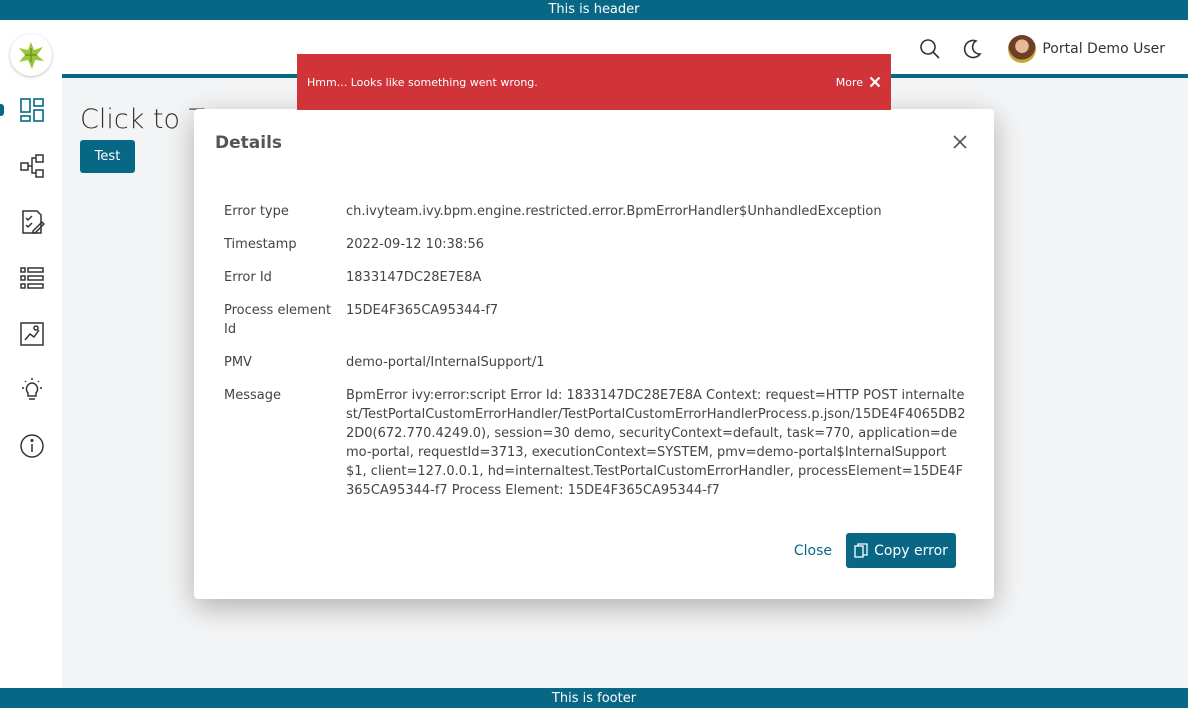 The height and width of the screenshot is (708, 1188). I want to click on nav-statistics, so click(32, 334).